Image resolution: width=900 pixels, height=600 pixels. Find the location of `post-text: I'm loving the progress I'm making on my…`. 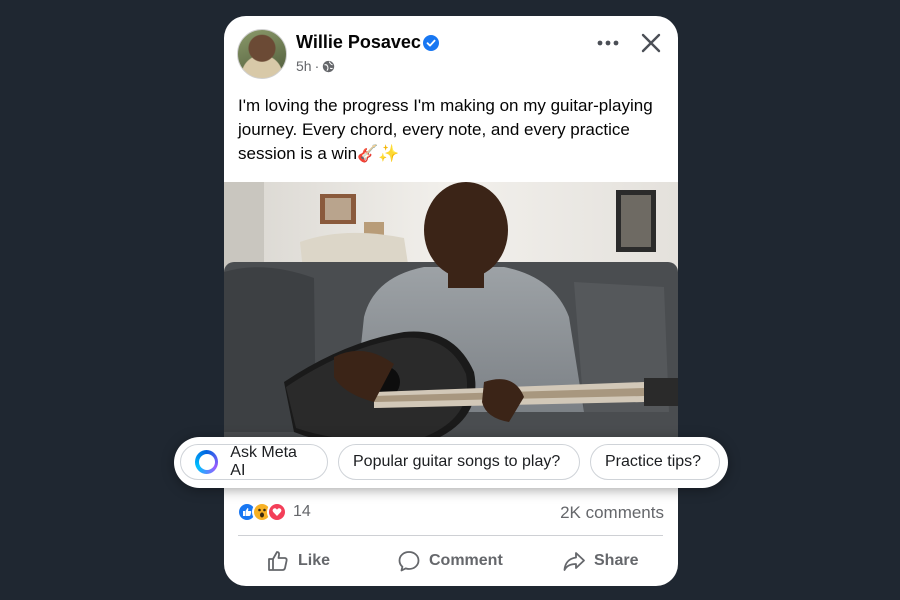

post-text: I'm loving the progress I'm making on my… is located at coordinates (445, 129).